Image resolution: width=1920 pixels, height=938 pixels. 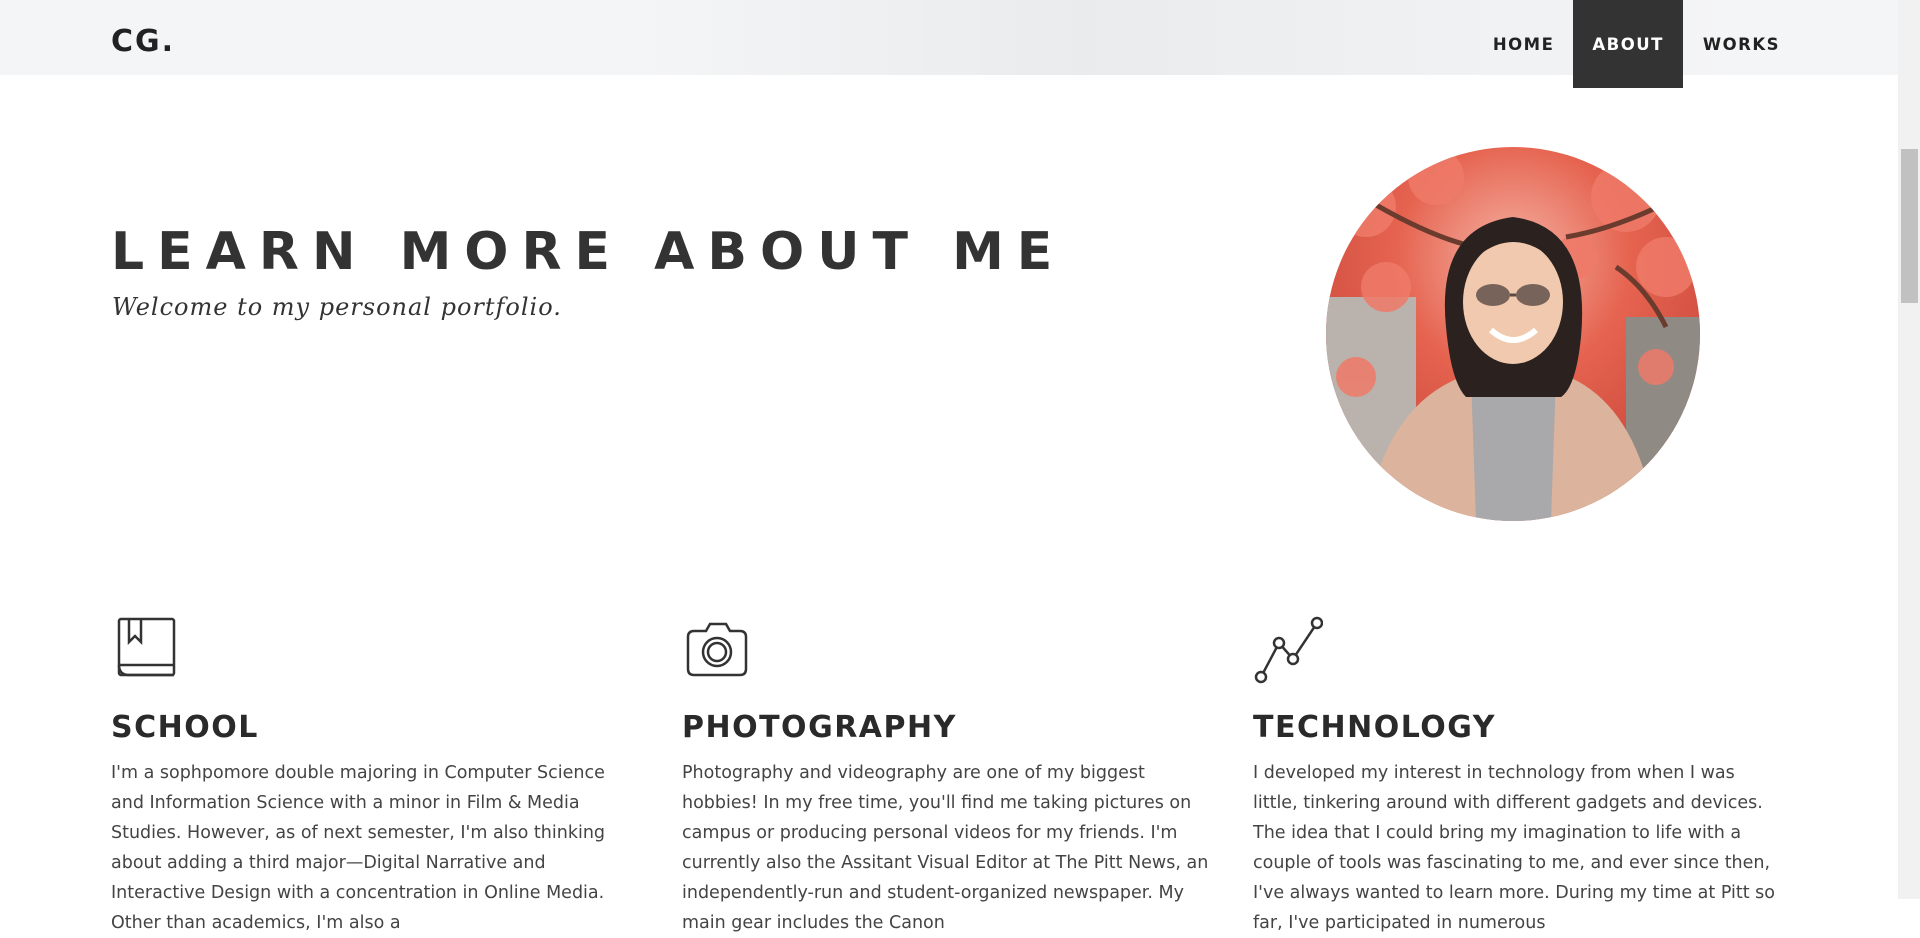 I want to click on page-title: LEARN MORE ABOUT ME, so click(x=588, y=252).